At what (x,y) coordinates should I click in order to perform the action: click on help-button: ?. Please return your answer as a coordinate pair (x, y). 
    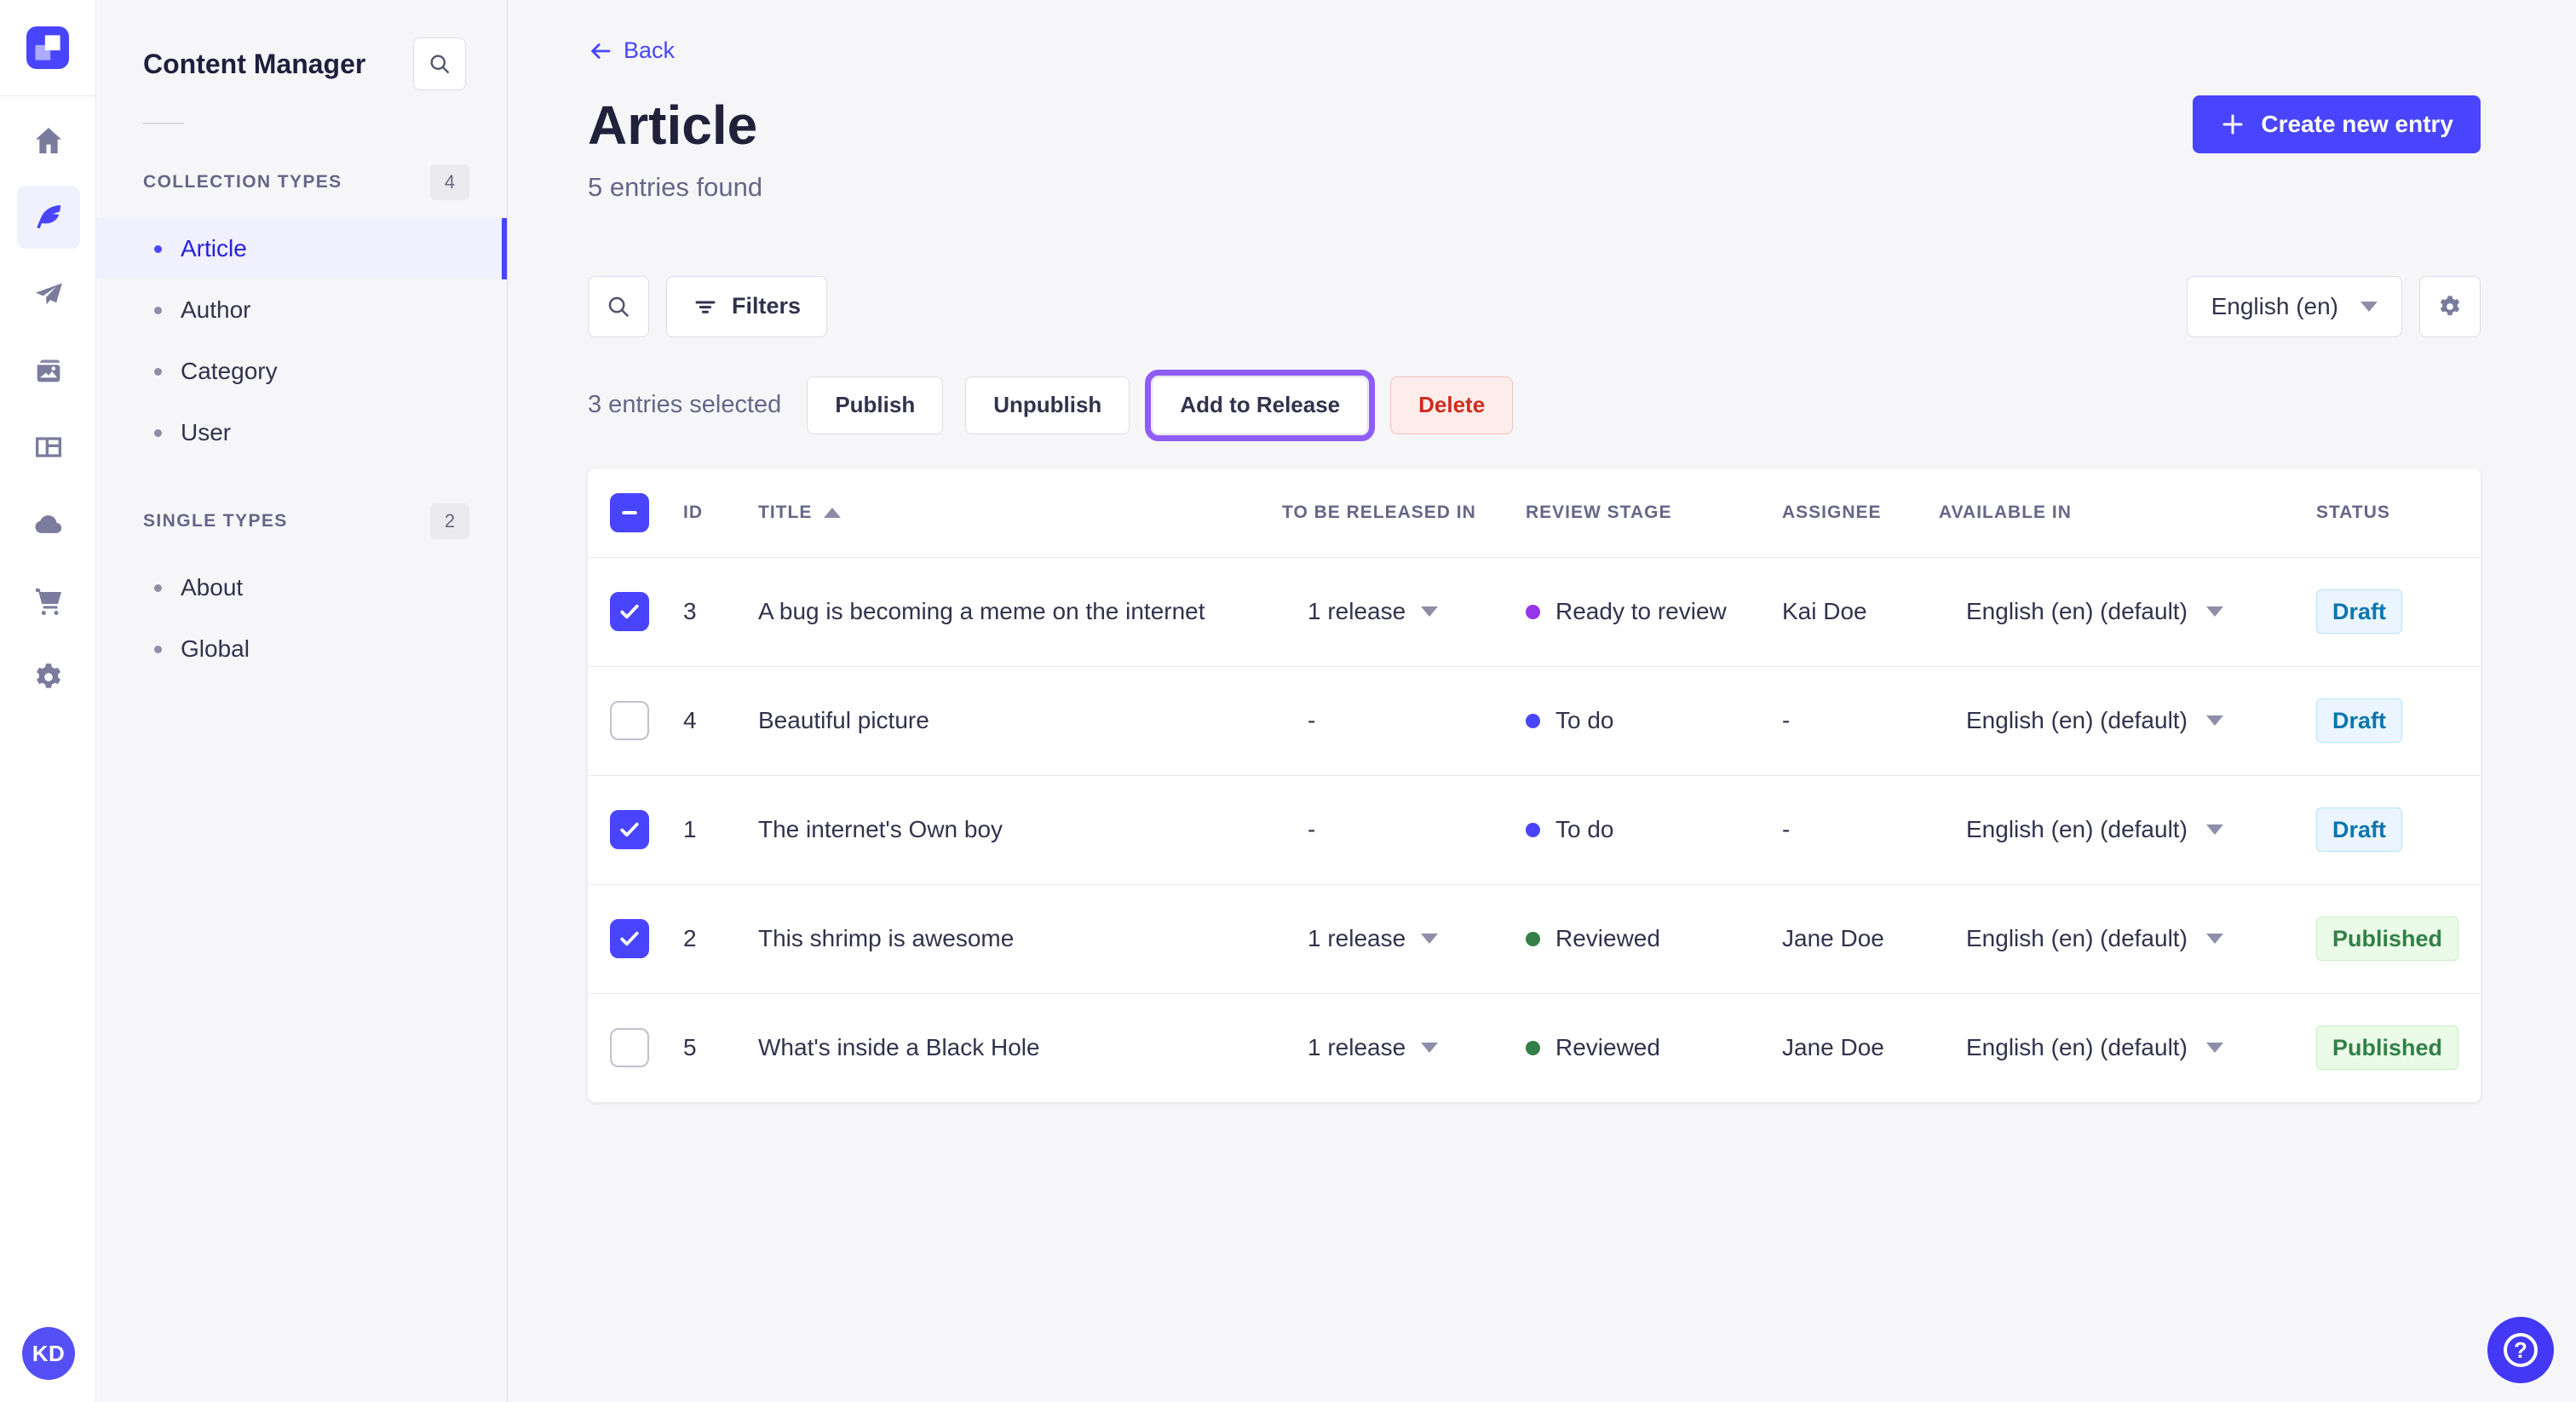
    Looking at the image, I should click on (2521, 1350).